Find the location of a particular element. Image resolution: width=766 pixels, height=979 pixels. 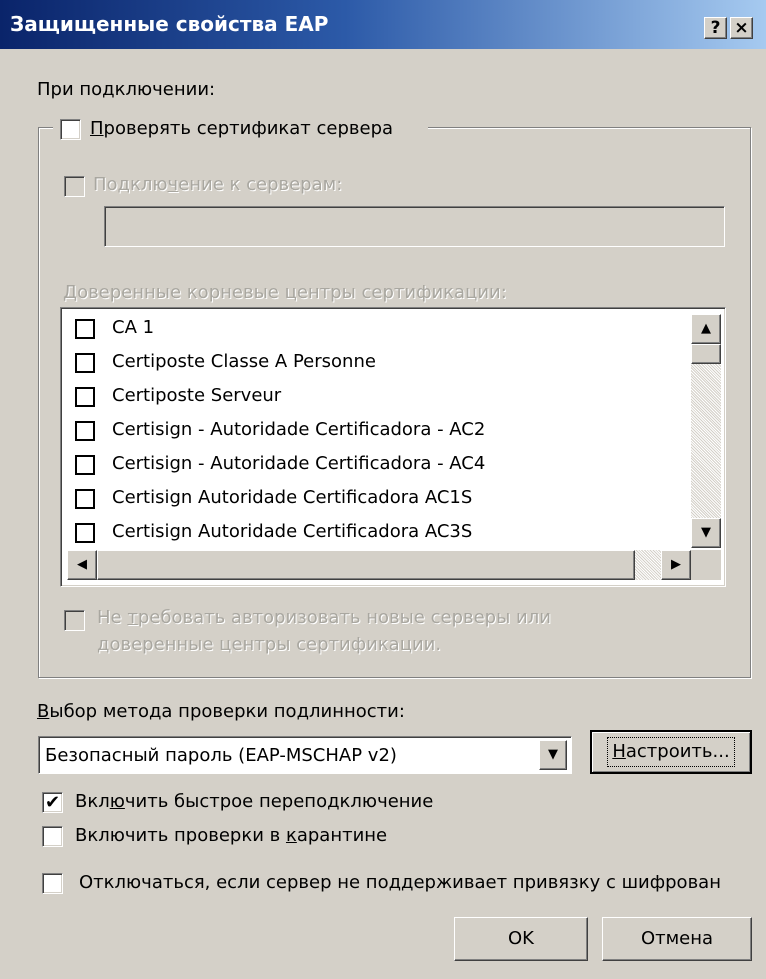

ca-name: Certiposte Classe A Personne is located at coordinates (244, 361).